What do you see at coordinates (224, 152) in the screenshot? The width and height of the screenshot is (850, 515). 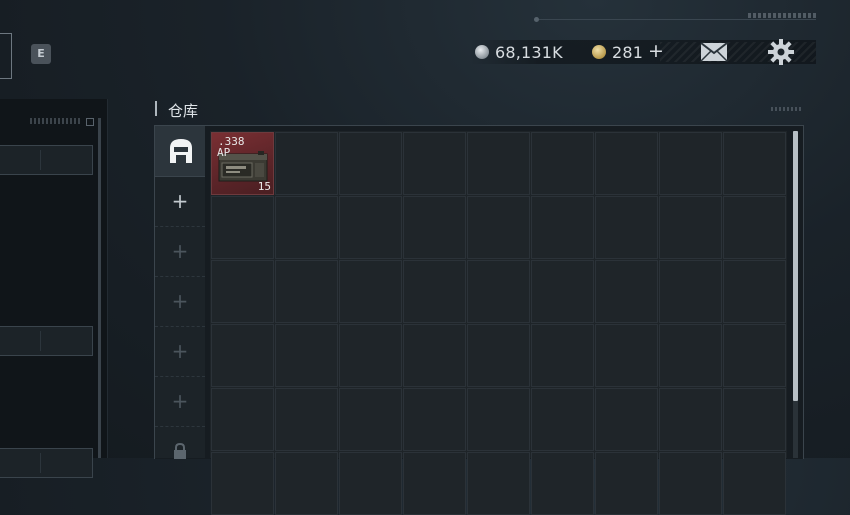 I see `item-ammo-type: AP` at bounding box center [224, 152].